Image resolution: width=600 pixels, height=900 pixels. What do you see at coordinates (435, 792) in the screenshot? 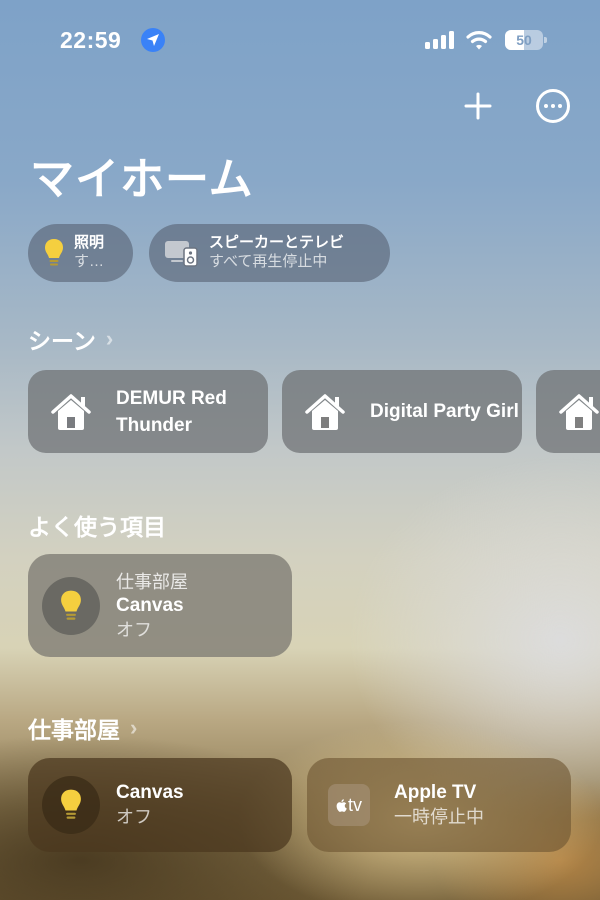
I see `accessory-name: Apple TV` at bounding box center [435, 792].